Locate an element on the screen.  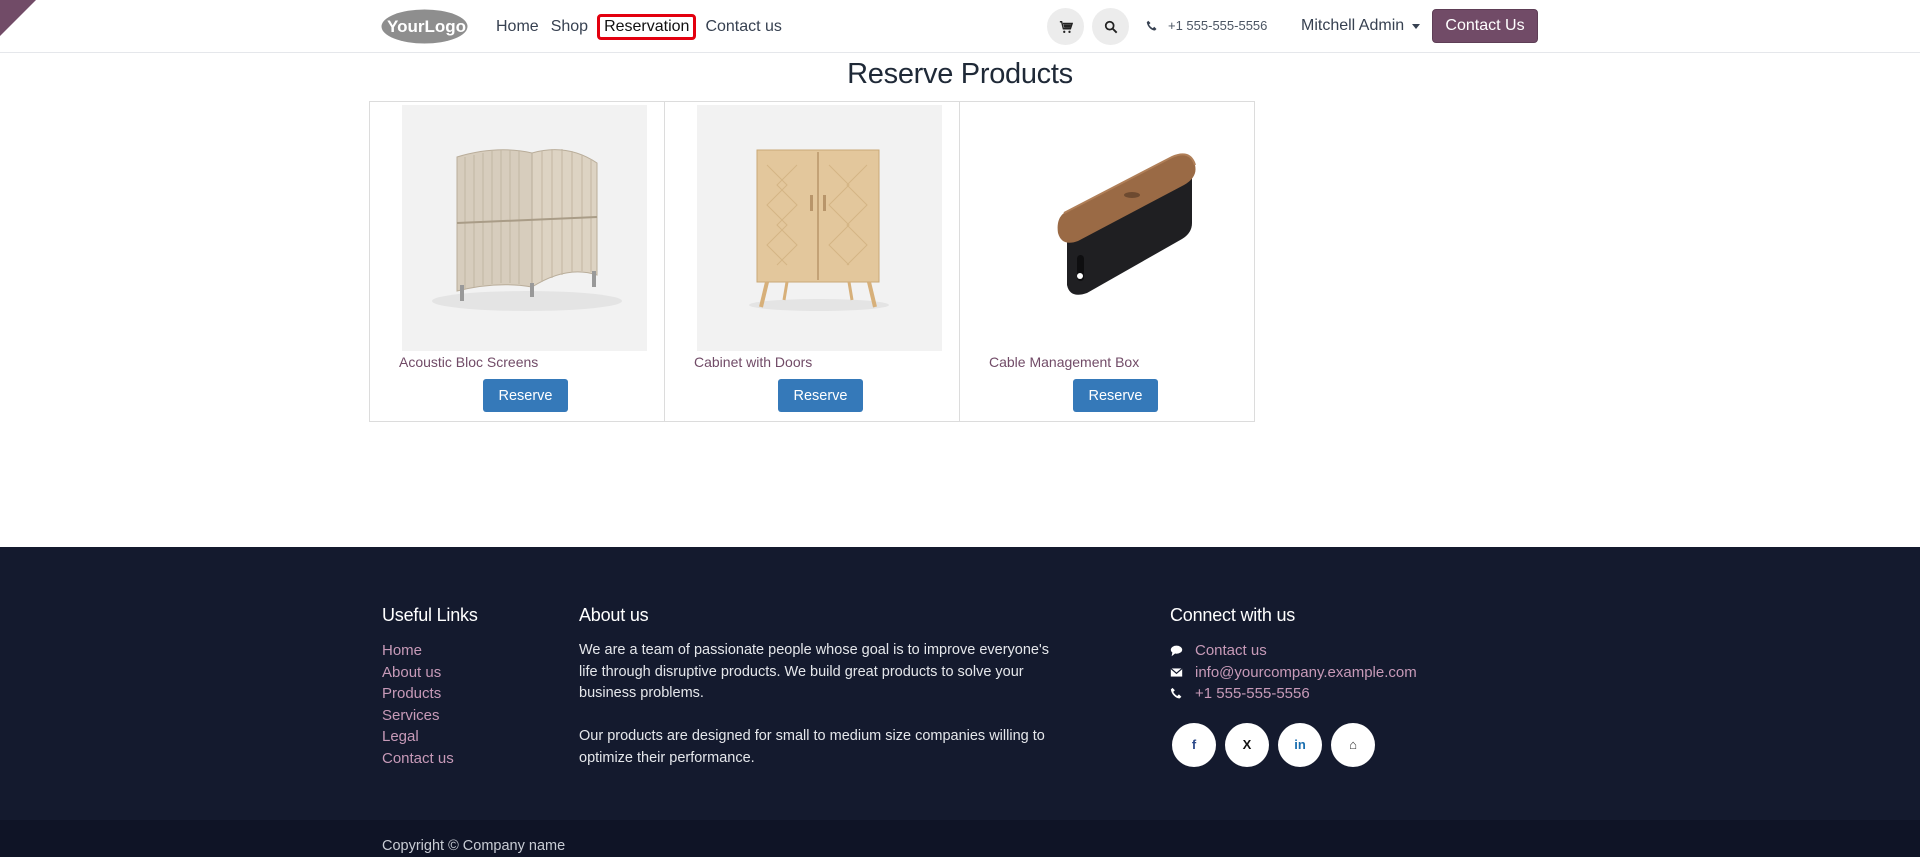
corner-badge is located at coordinates (18, 18).